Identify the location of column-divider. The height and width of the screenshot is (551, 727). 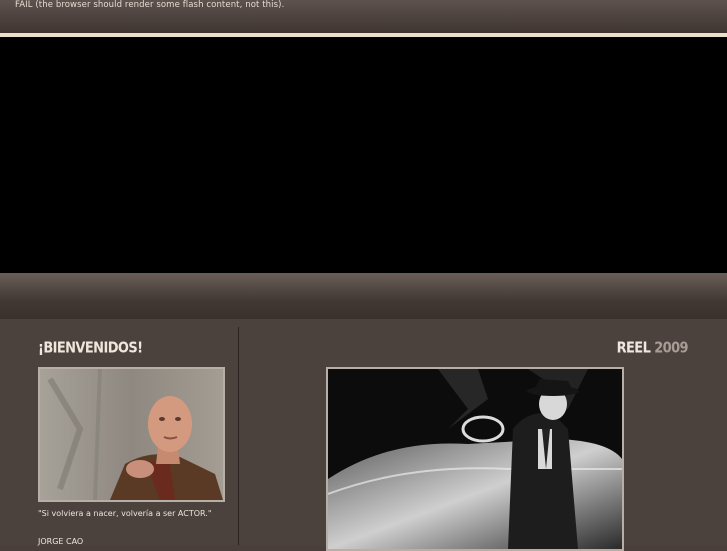
(238, 436).